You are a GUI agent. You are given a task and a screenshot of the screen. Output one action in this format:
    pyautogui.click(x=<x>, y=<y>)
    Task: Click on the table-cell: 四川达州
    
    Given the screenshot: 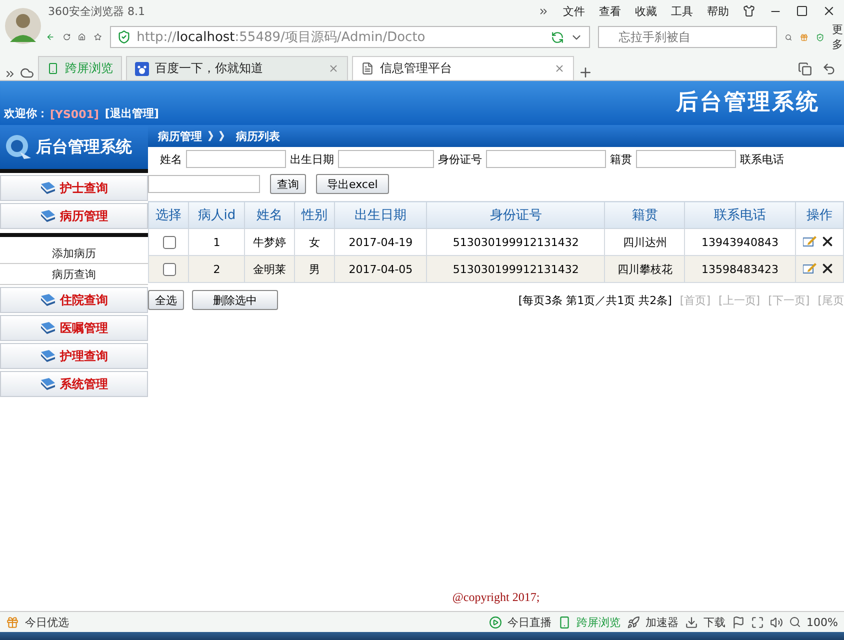 What is the action you would take?
    pyautogui.click(x=644, y=242)
    